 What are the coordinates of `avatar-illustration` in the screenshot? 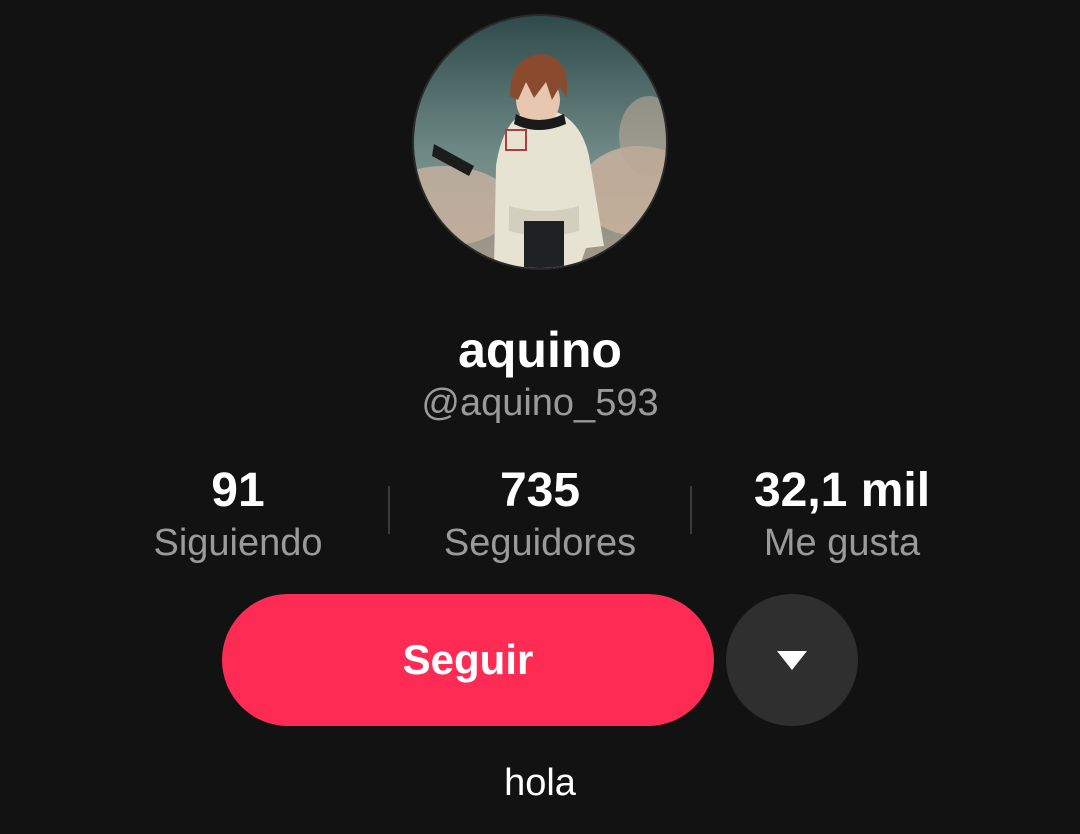 It's located at (540, 142).